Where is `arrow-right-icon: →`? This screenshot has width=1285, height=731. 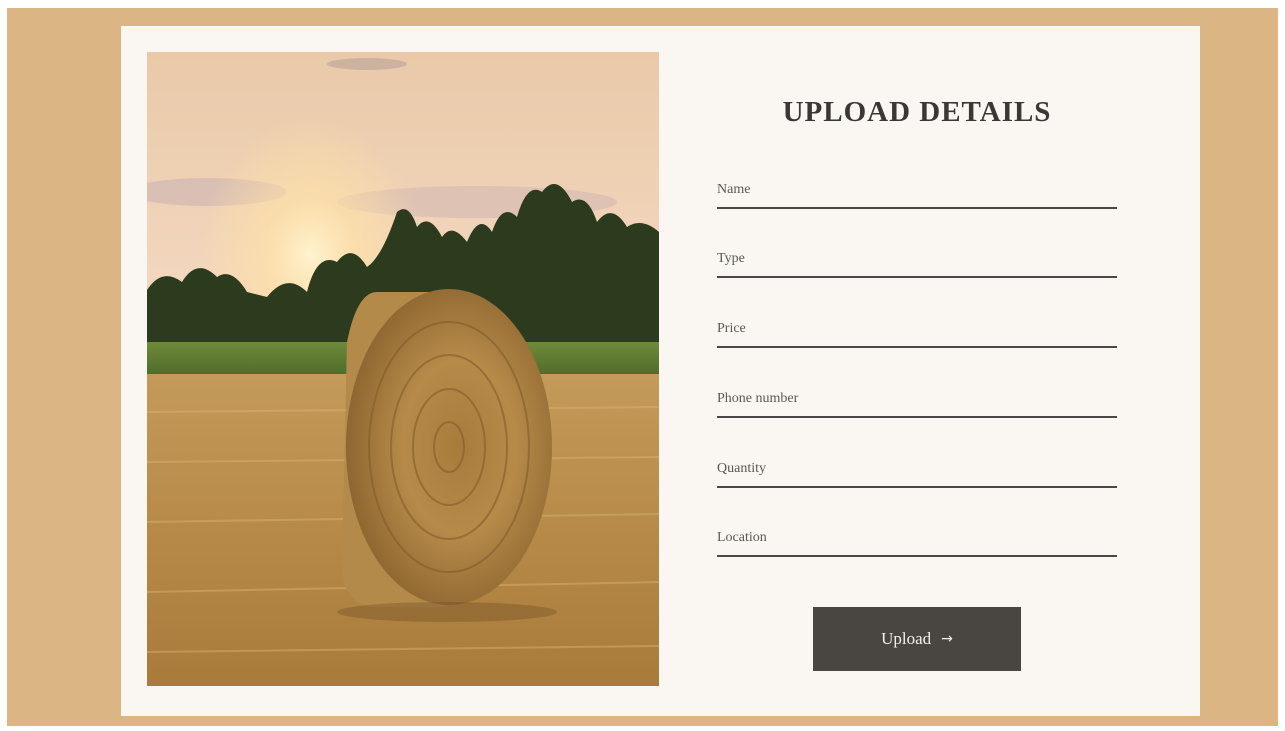 arrow-right-icon: → is located at coordinates (947, 639).